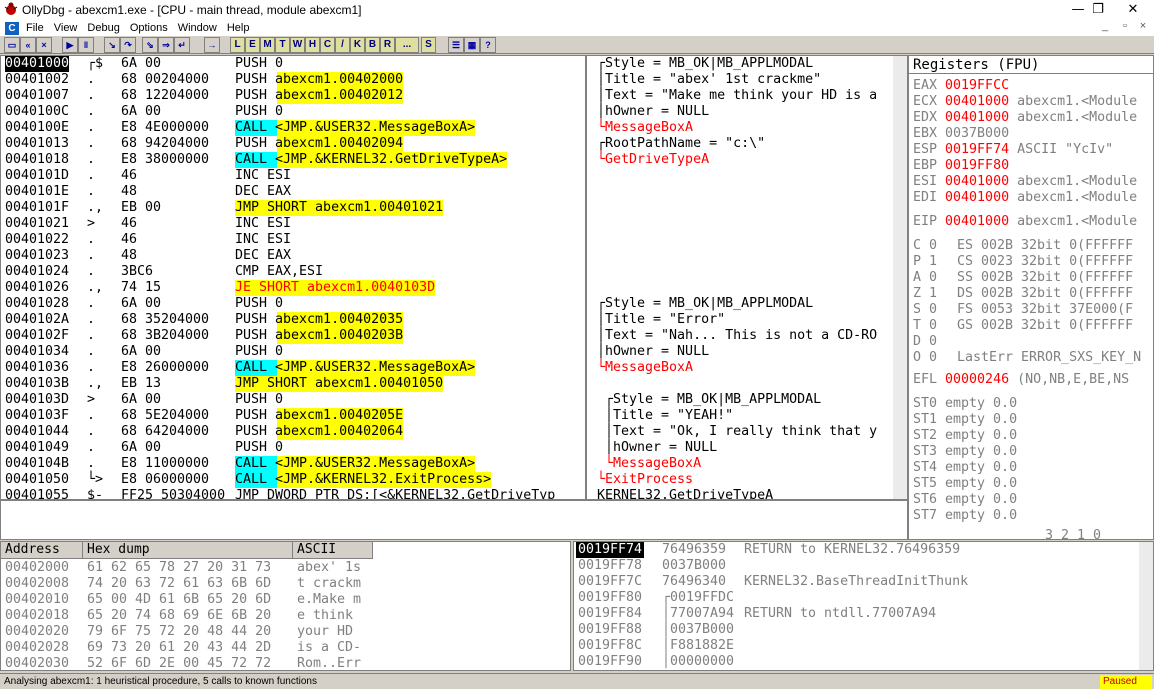  What do you see at coordinates (329, 663) in the screenshot?
I see `dump-ascii: Rom..Err` at bounding box center [329, 663].